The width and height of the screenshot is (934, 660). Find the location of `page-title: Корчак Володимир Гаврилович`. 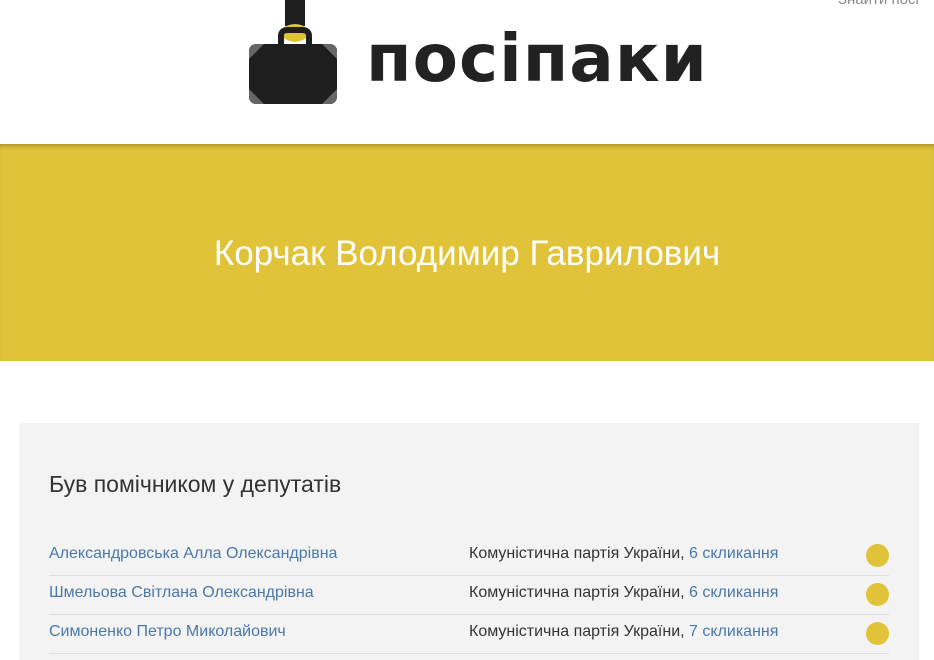

page-title: Корчак Володимир Гаврилович is located at coordinates (467, 253).